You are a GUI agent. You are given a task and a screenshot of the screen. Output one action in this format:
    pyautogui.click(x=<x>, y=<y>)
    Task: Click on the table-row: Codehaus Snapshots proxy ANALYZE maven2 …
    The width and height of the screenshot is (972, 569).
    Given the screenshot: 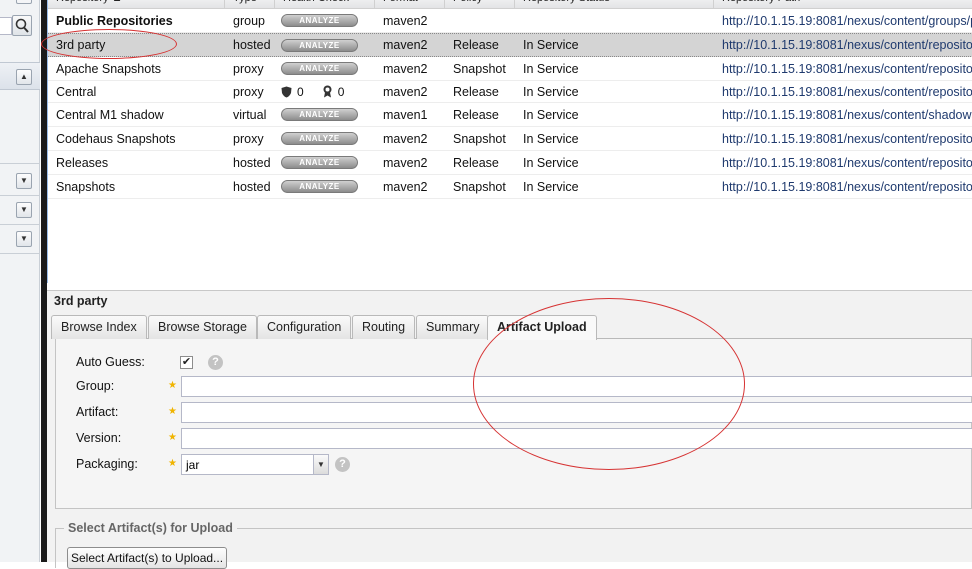 What is the action you would take?
    pyautogui.click(x=510, y=139)
    